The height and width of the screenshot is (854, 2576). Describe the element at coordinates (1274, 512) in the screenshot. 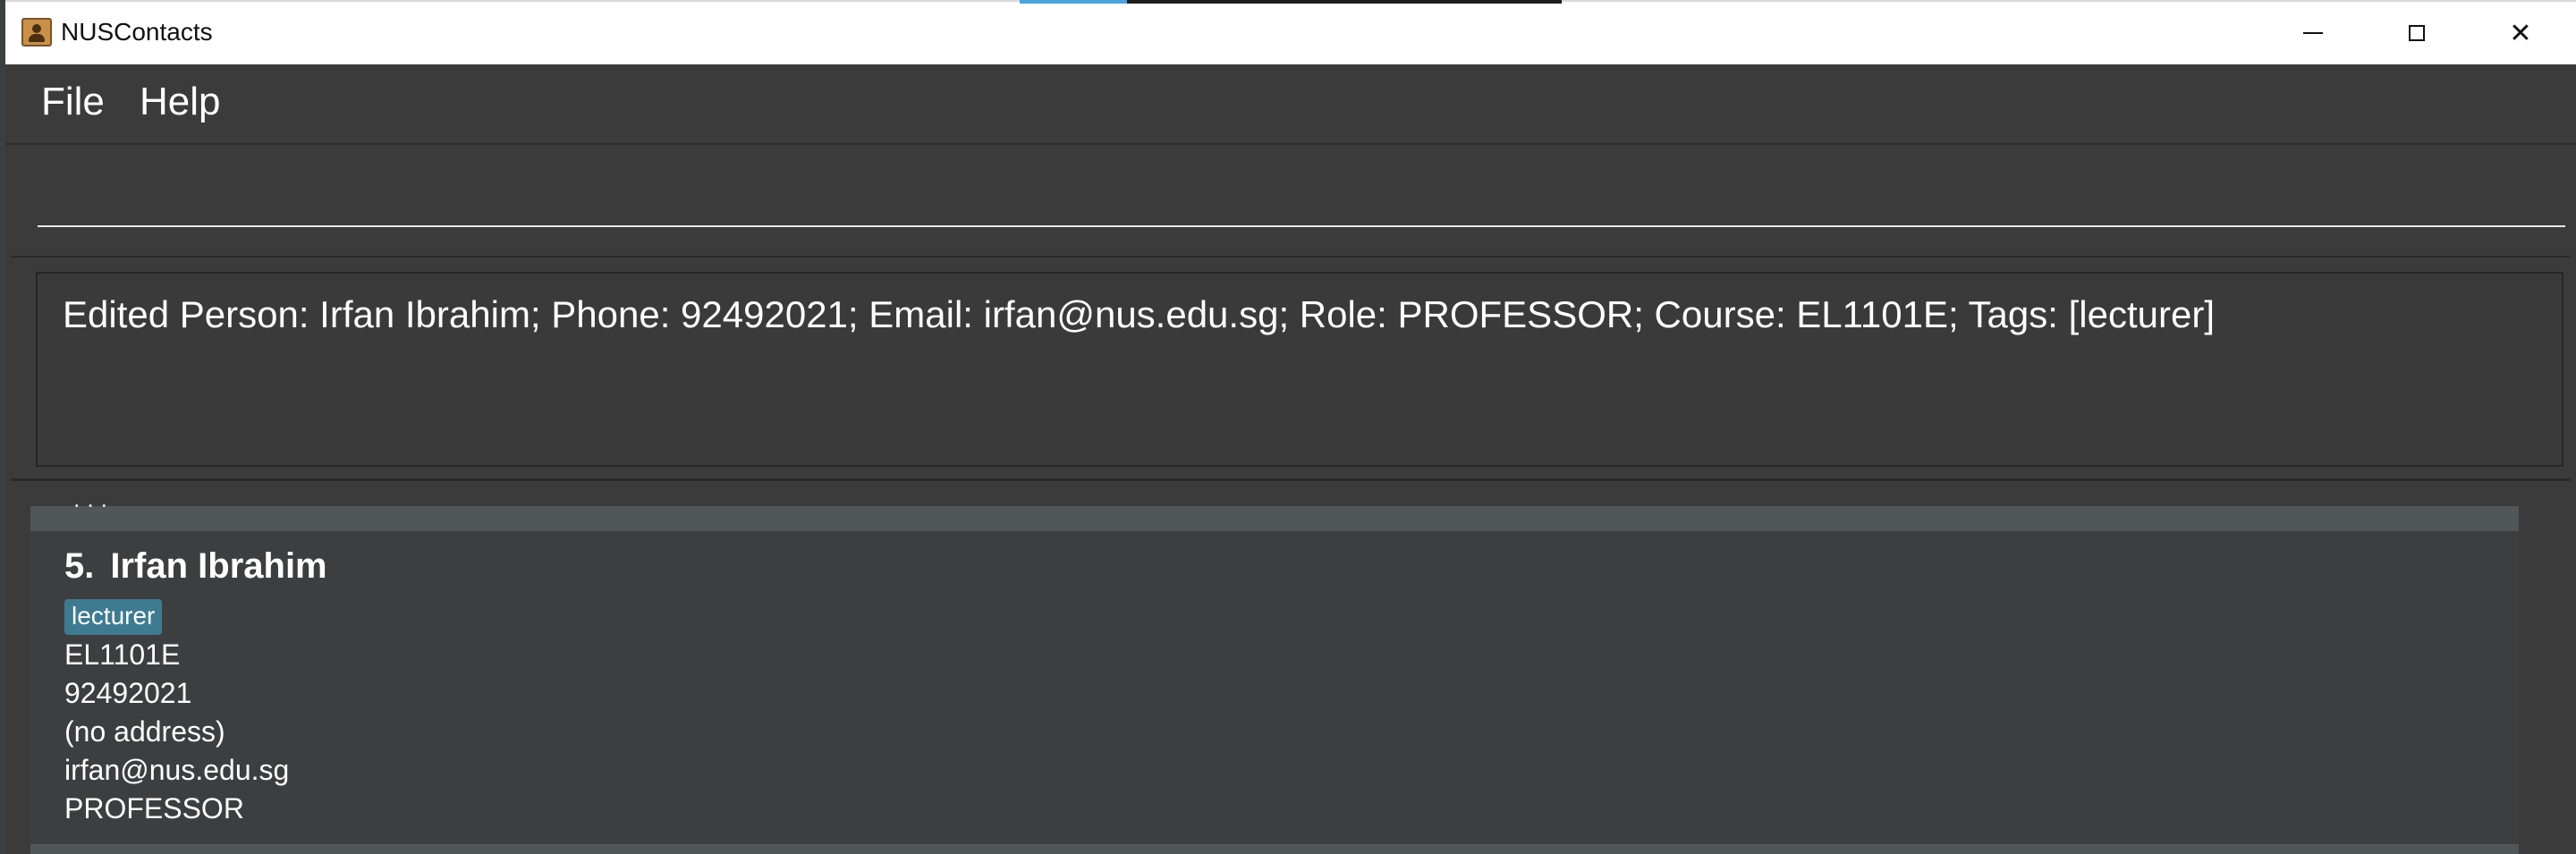

I see `previous-card-edge: · · ·` at that location.